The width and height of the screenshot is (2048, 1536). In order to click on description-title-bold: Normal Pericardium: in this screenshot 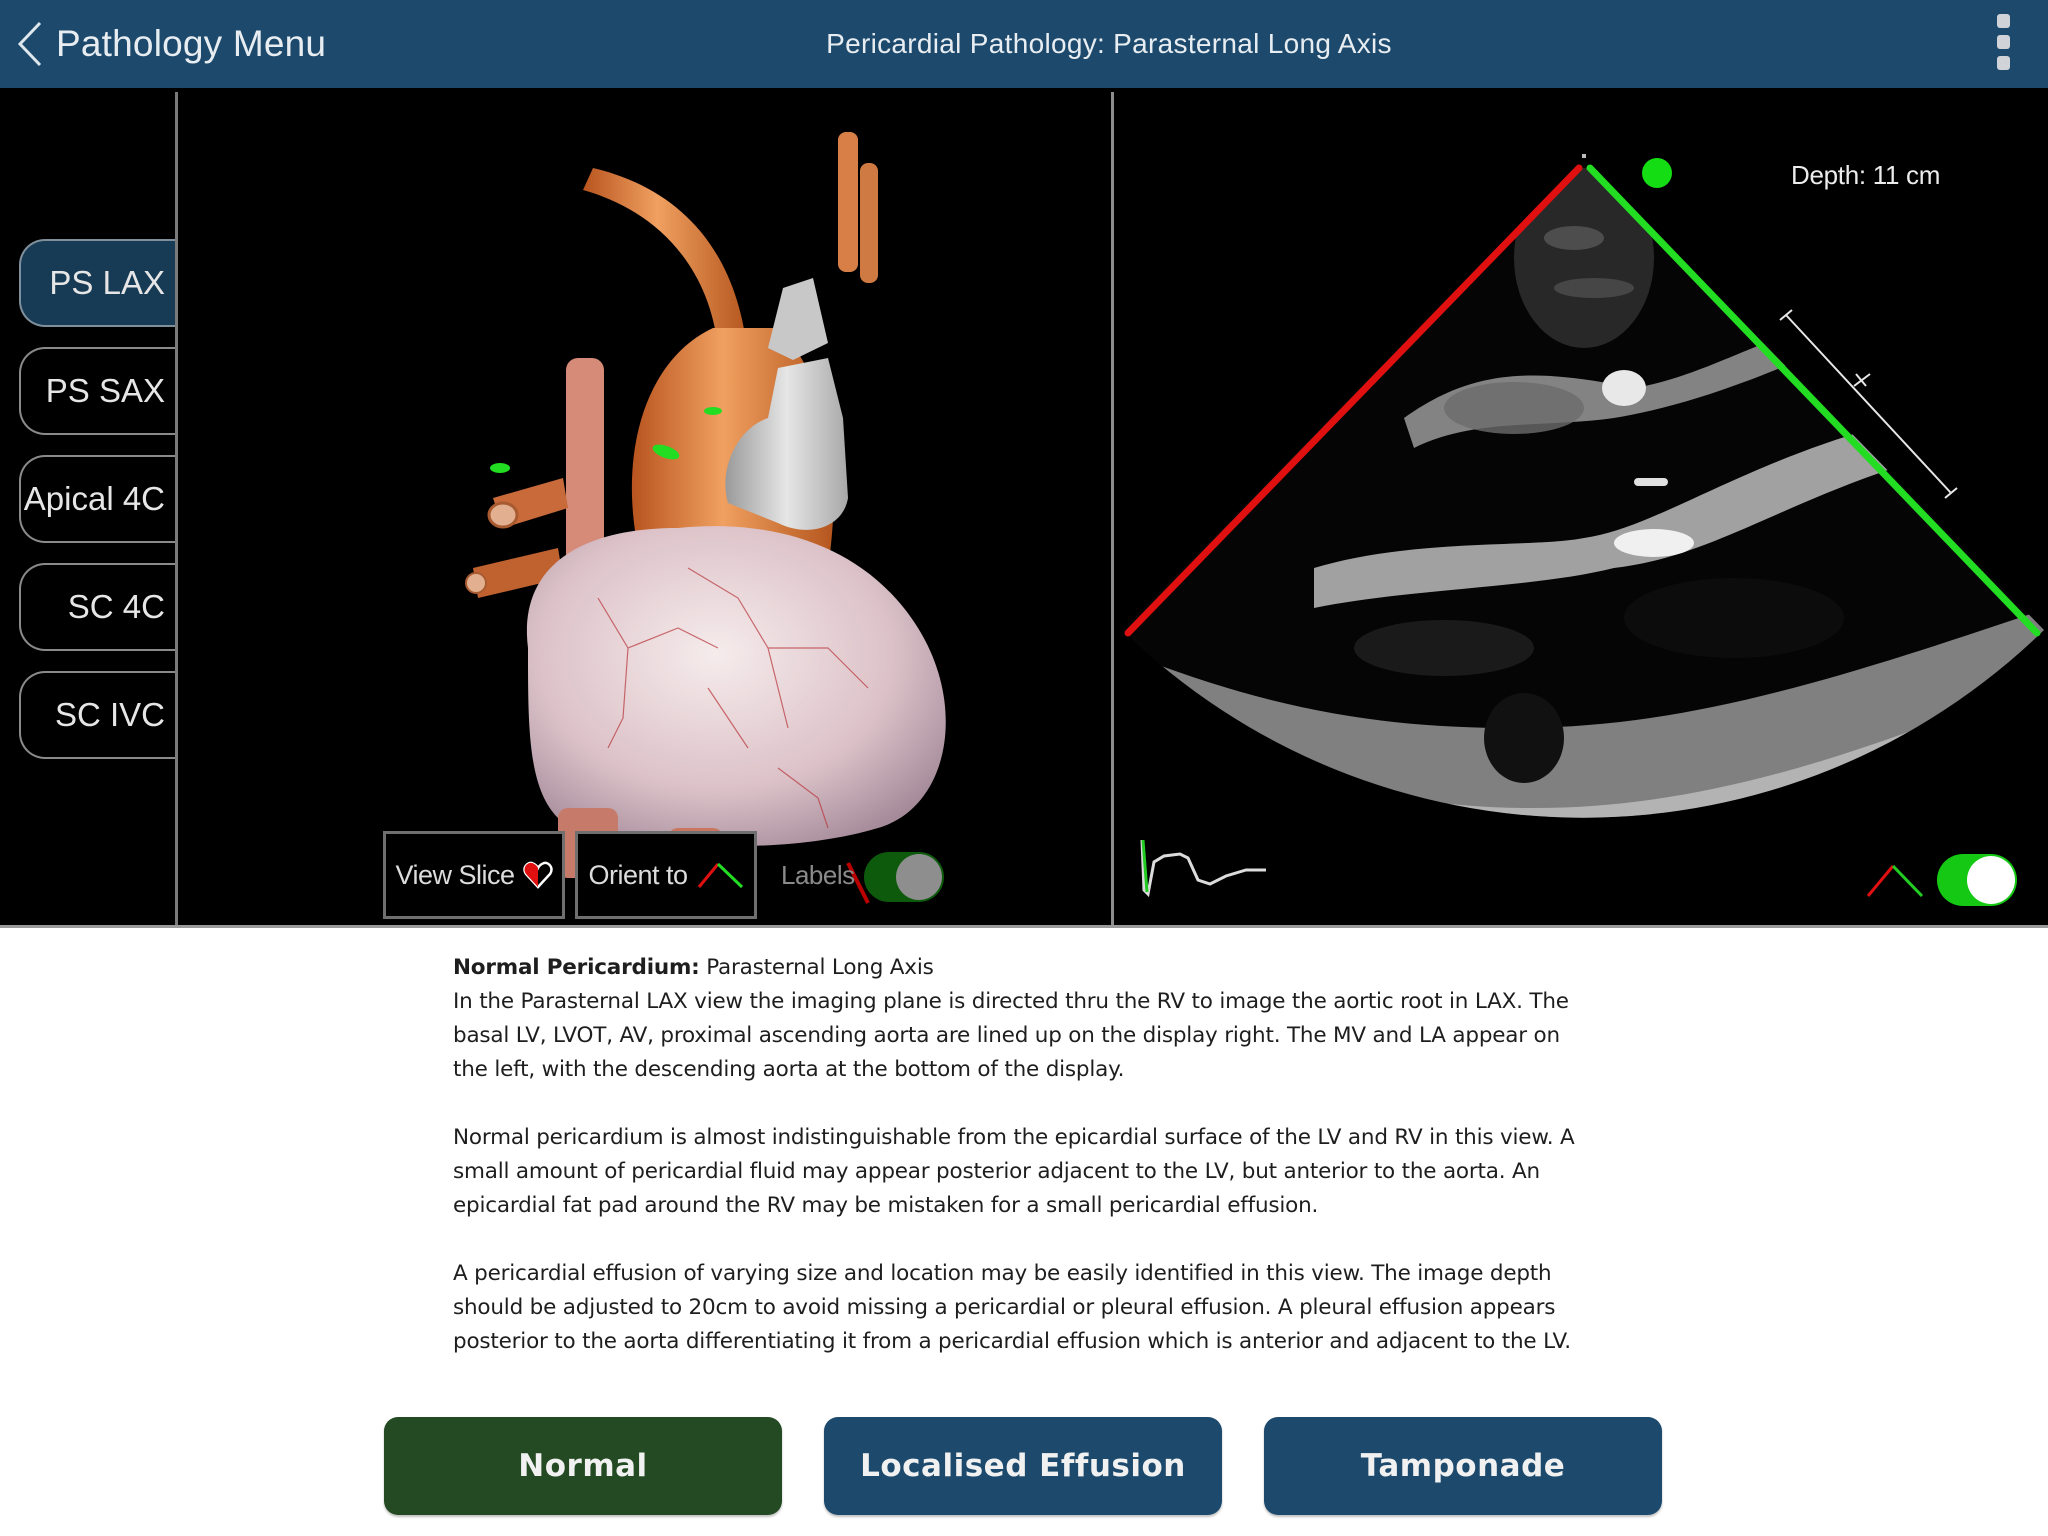, I will do `click(576, 967)`.